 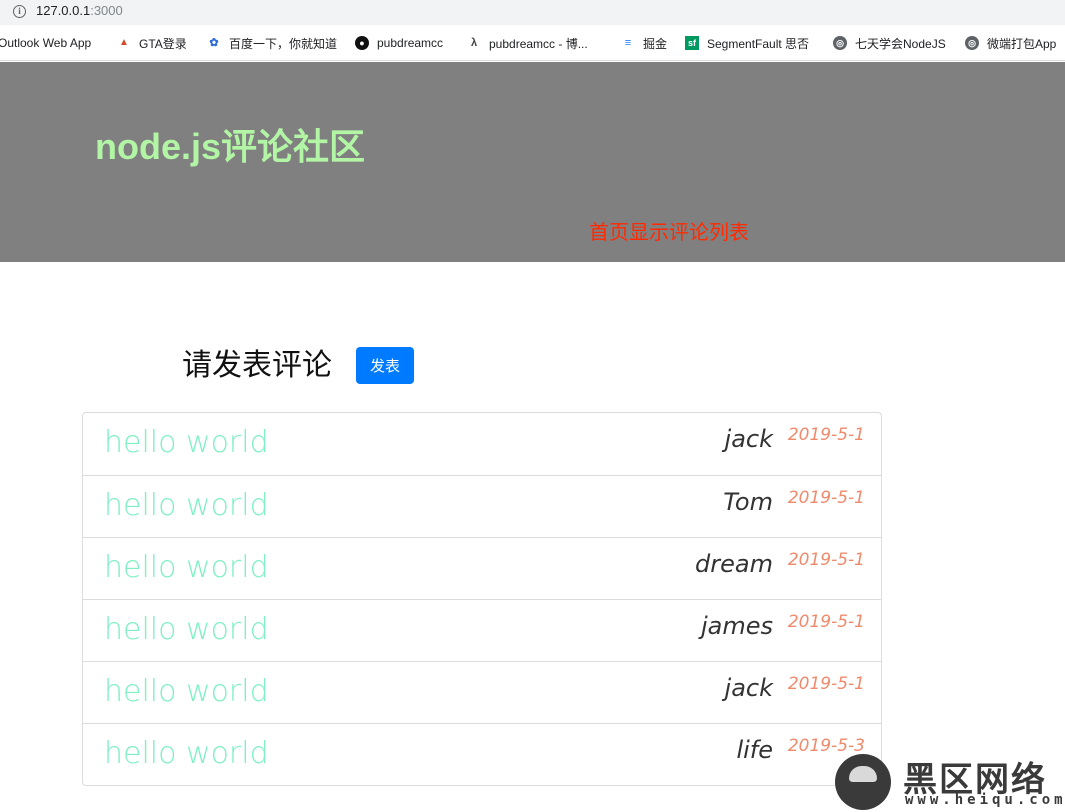 What do you see at coordinates (163, 43) in the screenshot?
I see `bookmark-label: GTA登录` at bounding box center [163, 43].